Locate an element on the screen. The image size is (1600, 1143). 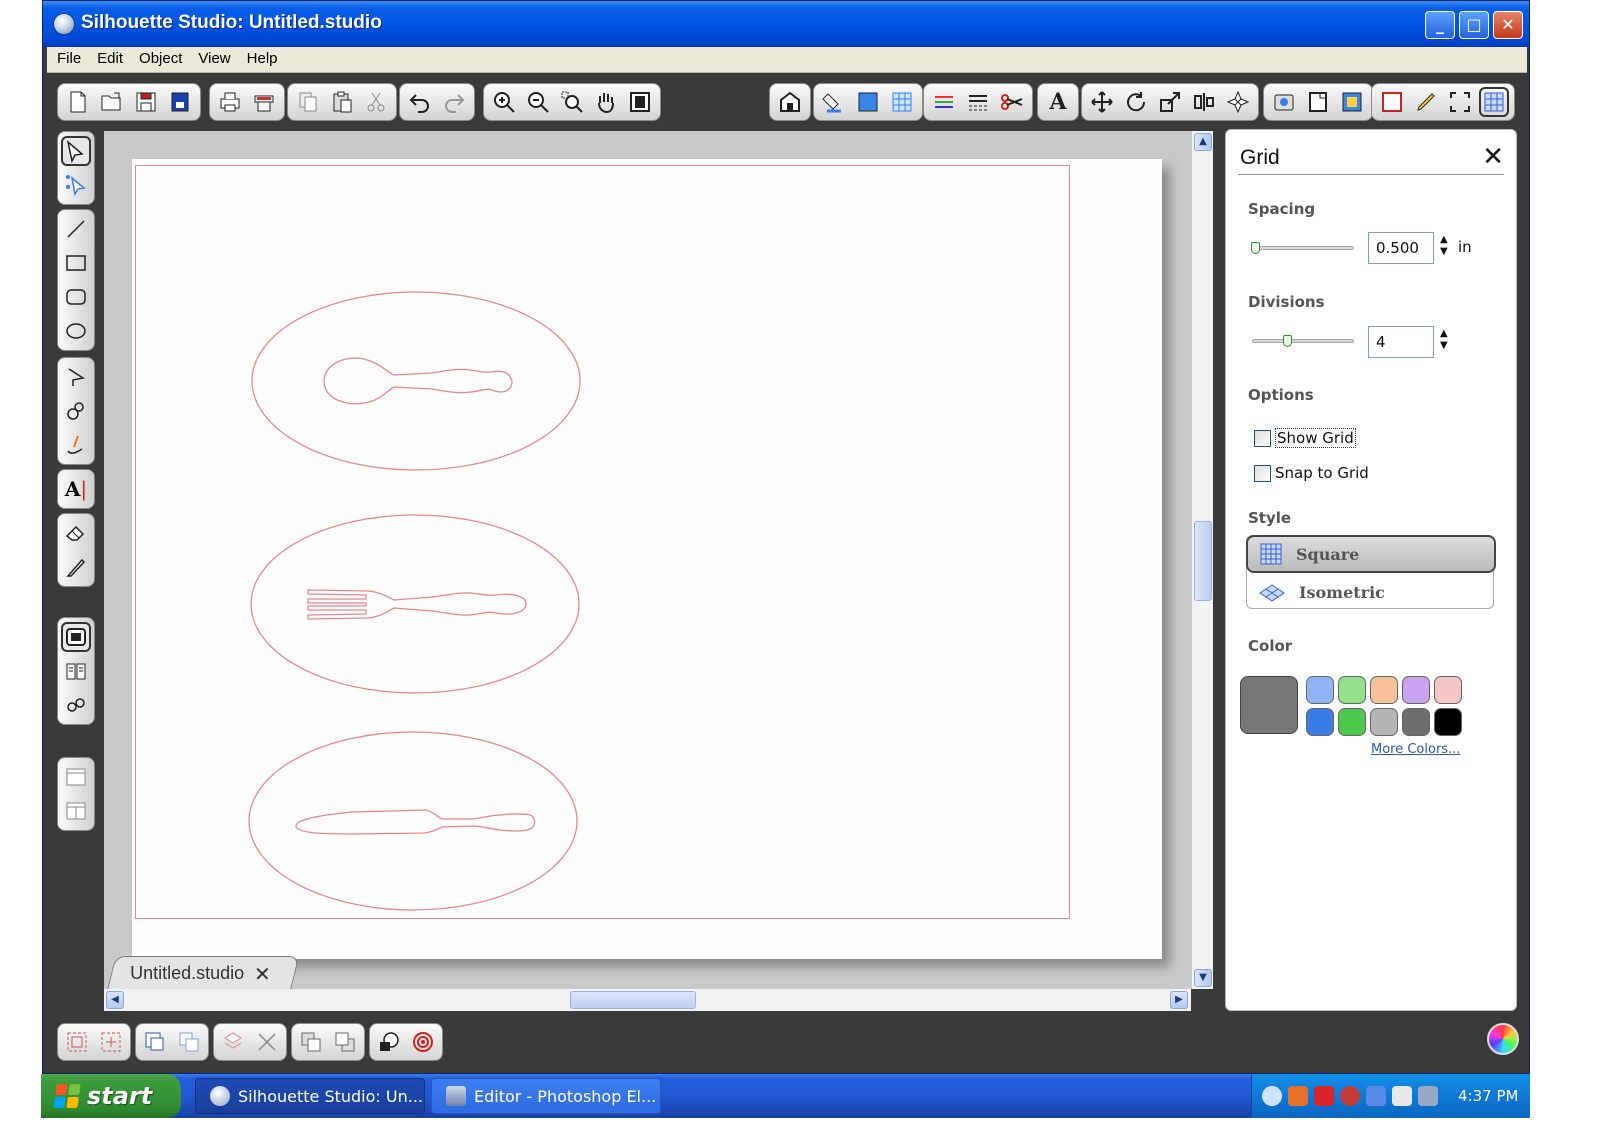
color-wheel-icon is located at coordinates (1503, 1039).